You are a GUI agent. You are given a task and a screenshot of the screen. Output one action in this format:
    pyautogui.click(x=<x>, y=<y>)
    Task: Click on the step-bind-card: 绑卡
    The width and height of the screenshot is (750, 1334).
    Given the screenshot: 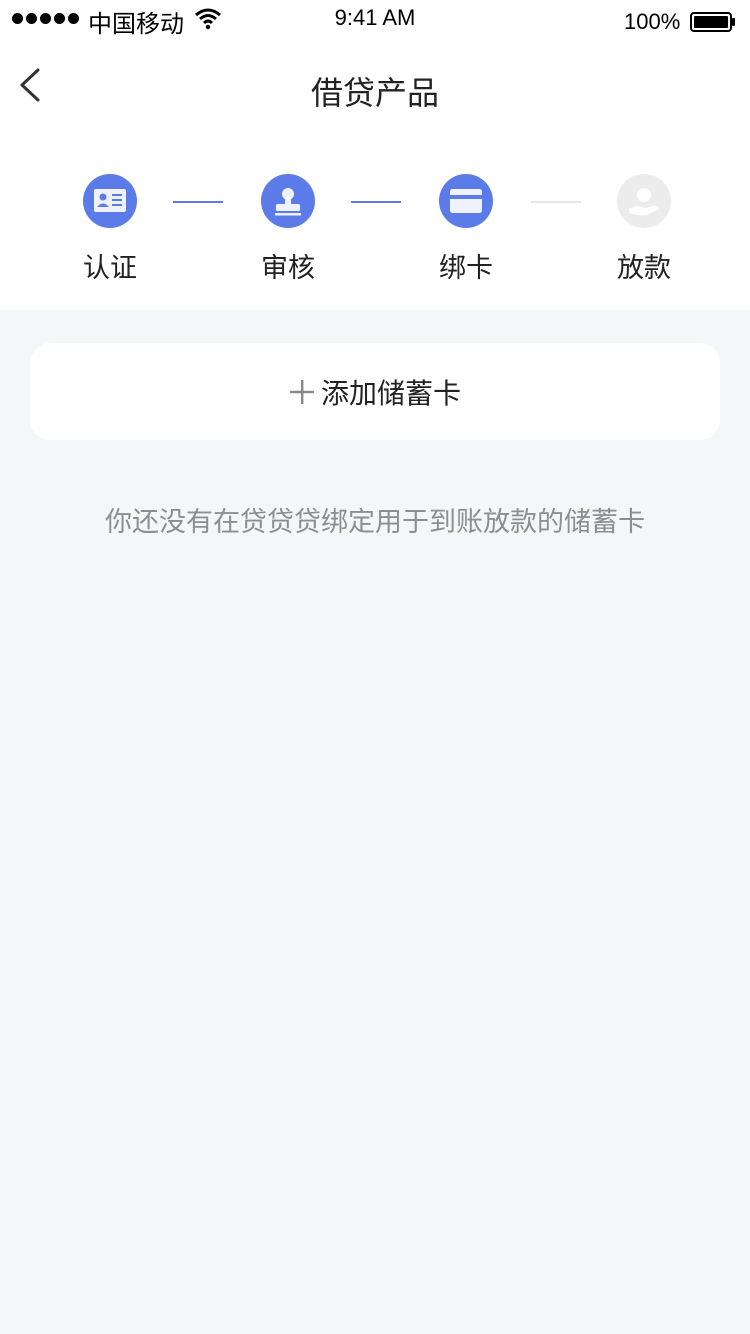 What is the action you would take?
    pyautogui.click(x=466, y=229)
    